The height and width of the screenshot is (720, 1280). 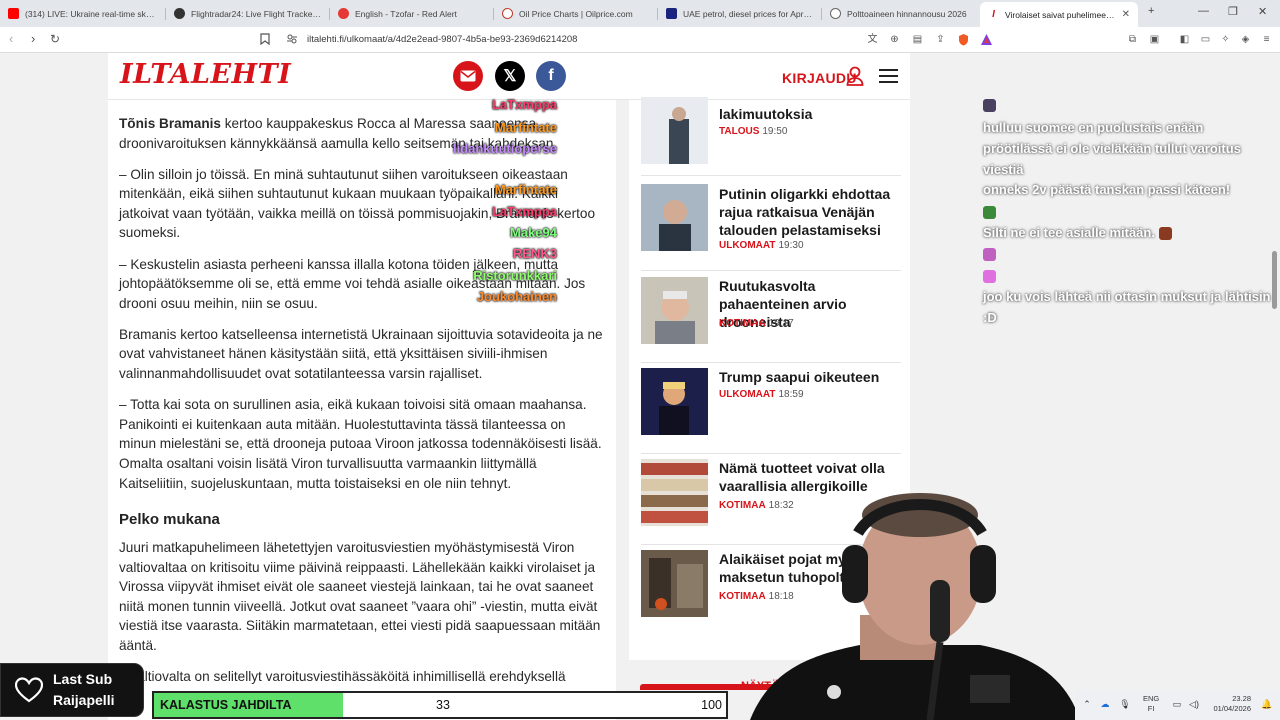 What do you see at coordinates (1151, 11) in the screenshot?
I see `new-tab-icon: +` at bounding box center [1151, 11].